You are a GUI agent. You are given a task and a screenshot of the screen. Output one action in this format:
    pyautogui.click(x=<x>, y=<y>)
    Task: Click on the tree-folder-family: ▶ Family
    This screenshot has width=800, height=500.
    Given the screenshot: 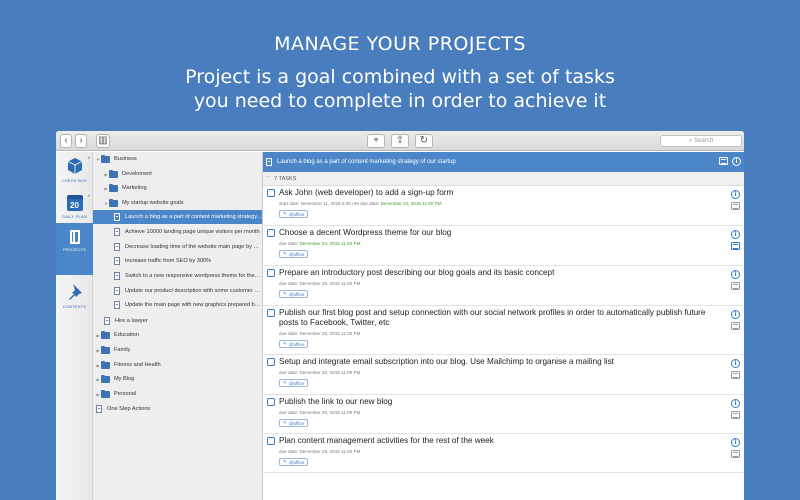 What is the action you would take?
    pyautogui.click(x=177, y=350)
    